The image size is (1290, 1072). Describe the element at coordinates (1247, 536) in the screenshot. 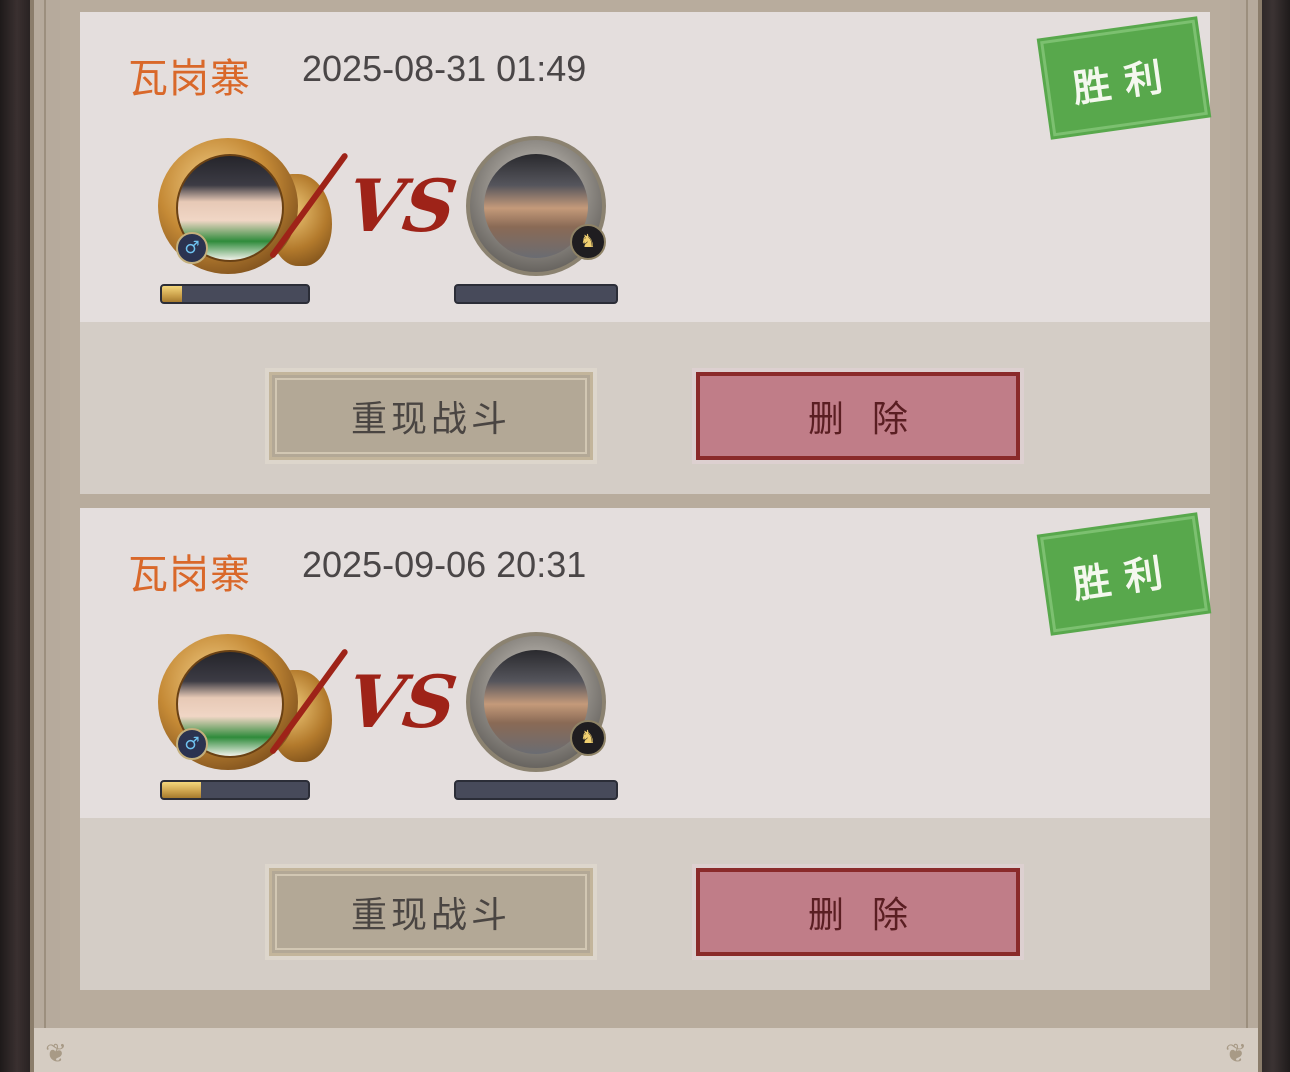

I see `frame-border-right` at that location.